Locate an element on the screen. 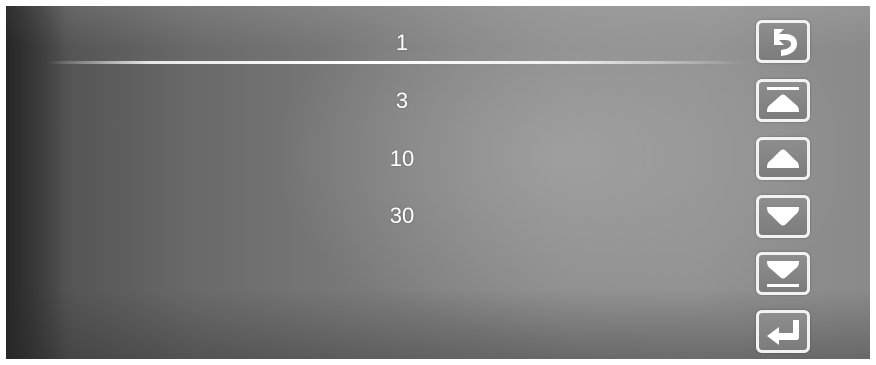 This screenshot has width=876, height=365. scroll-to-bottom-button is located at coordinates (783, 273).